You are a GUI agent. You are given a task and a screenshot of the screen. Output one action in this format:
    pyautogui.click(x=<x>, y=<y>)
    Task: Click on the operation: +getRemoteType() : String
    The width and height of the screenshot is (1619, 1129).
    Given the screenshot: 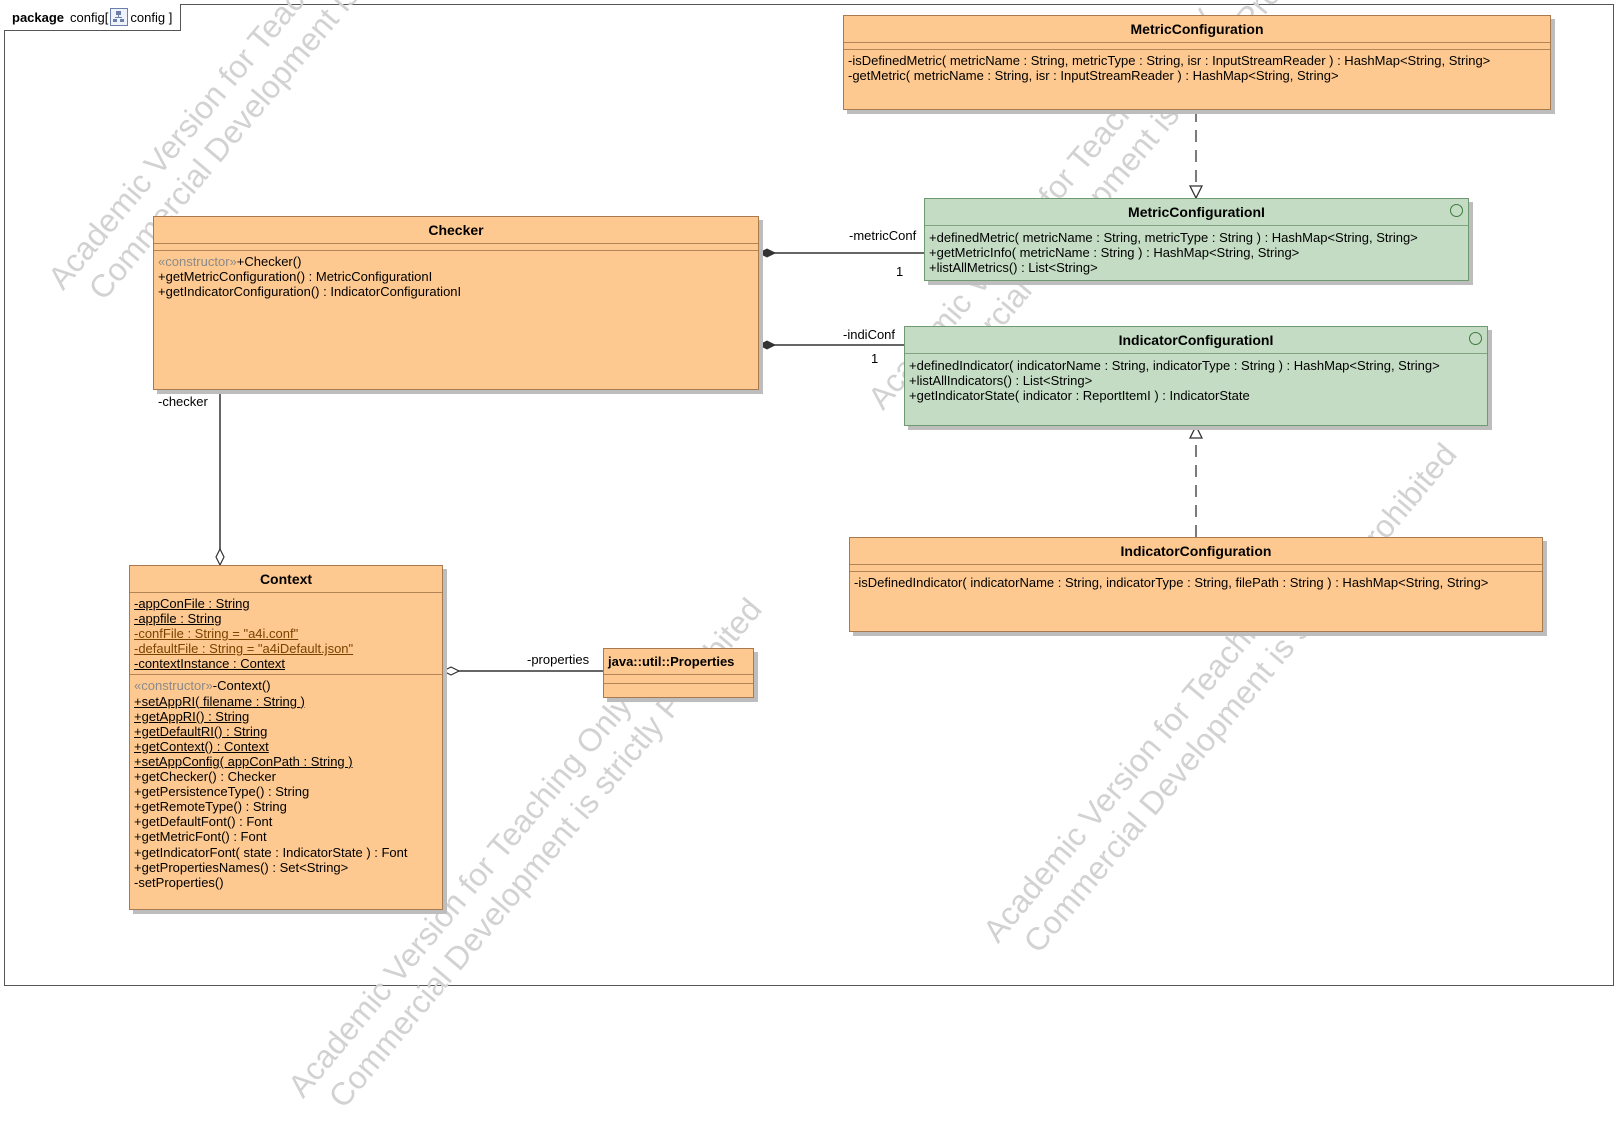 What is the action you would take?
    pyautogui.click(x=210, y=807)
    